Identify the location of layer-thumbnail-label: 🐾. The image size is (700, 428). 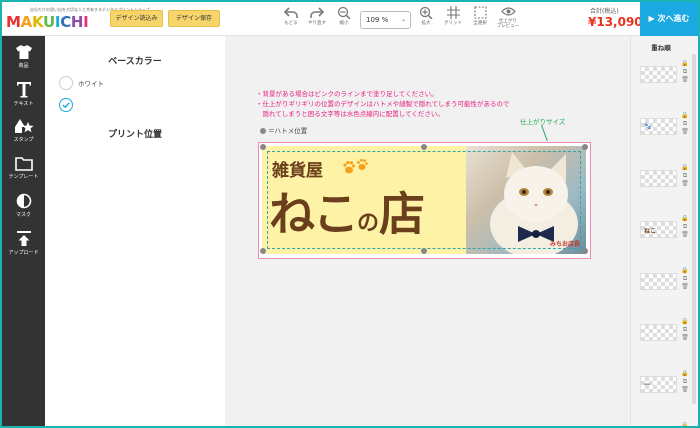
(648, 126).